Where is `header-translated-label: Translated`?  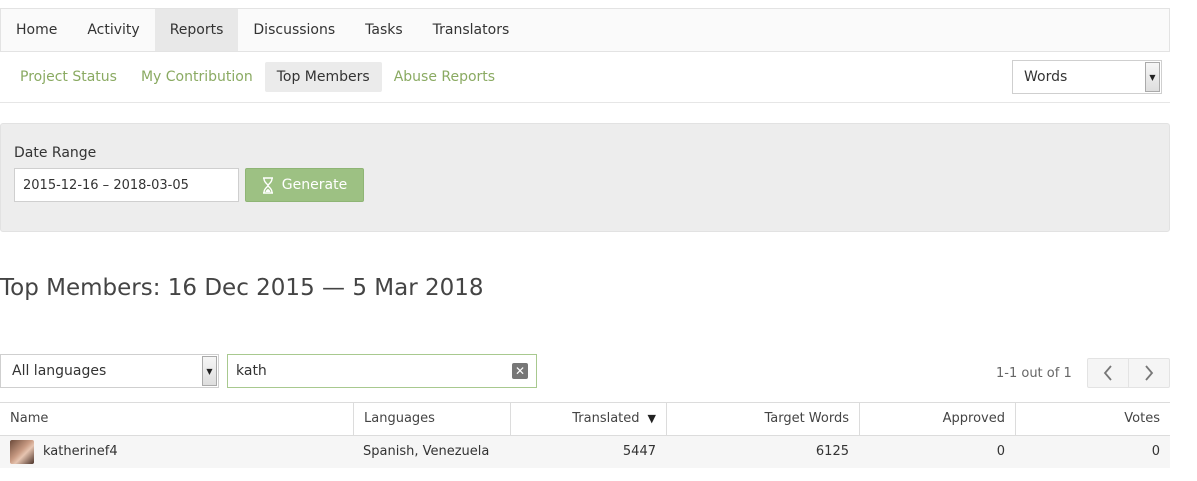
header-translated-label: Translated is located at coordinates (606, 418).